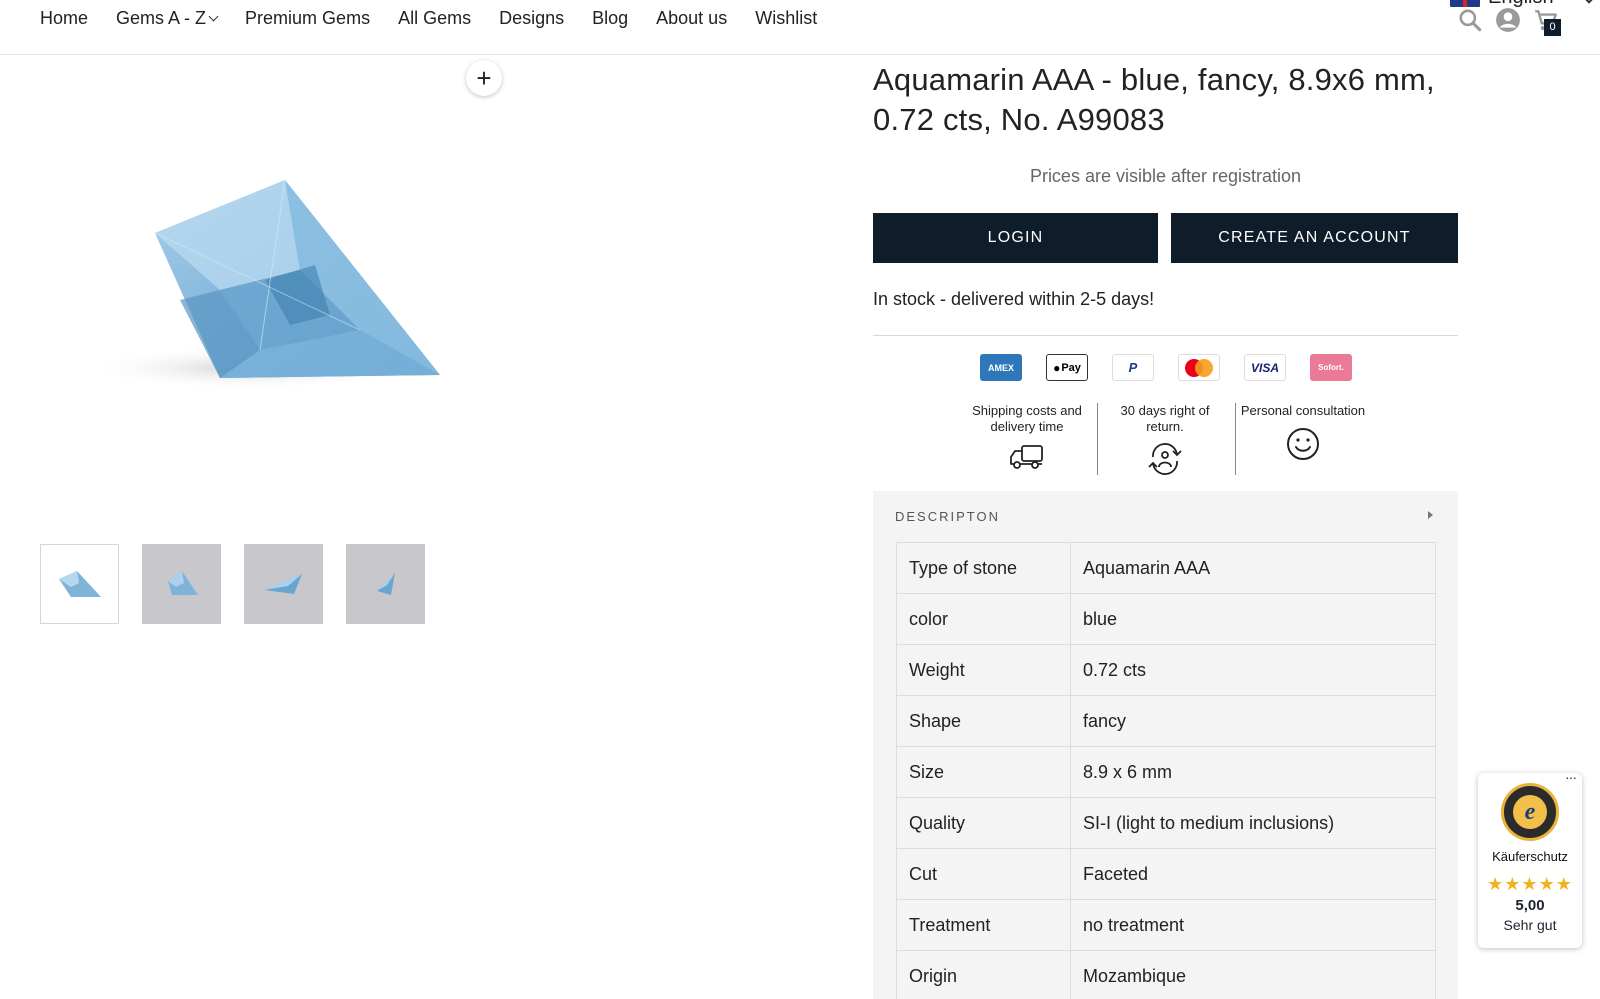 The image size is (1600, 999). Describe the element at coordinates (983, 874) in the screenshot. I see `spec-key: Cut` at that location.